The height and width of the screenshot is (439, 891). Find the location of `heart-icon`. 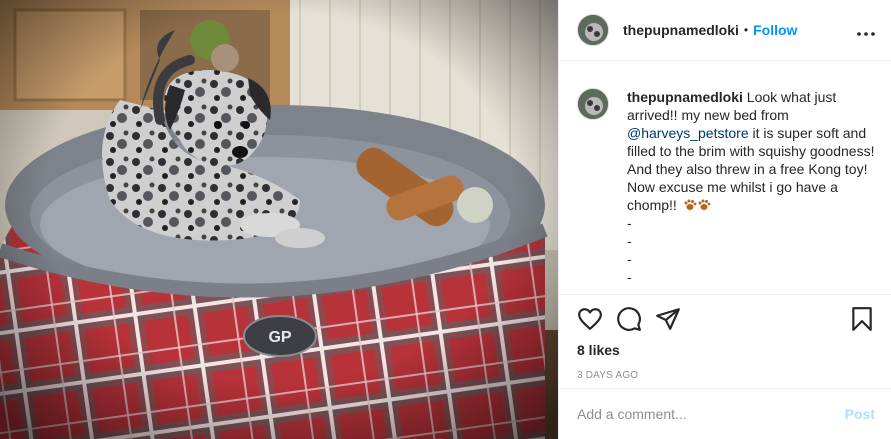

heart-icon is located at coordinates (590, 319).